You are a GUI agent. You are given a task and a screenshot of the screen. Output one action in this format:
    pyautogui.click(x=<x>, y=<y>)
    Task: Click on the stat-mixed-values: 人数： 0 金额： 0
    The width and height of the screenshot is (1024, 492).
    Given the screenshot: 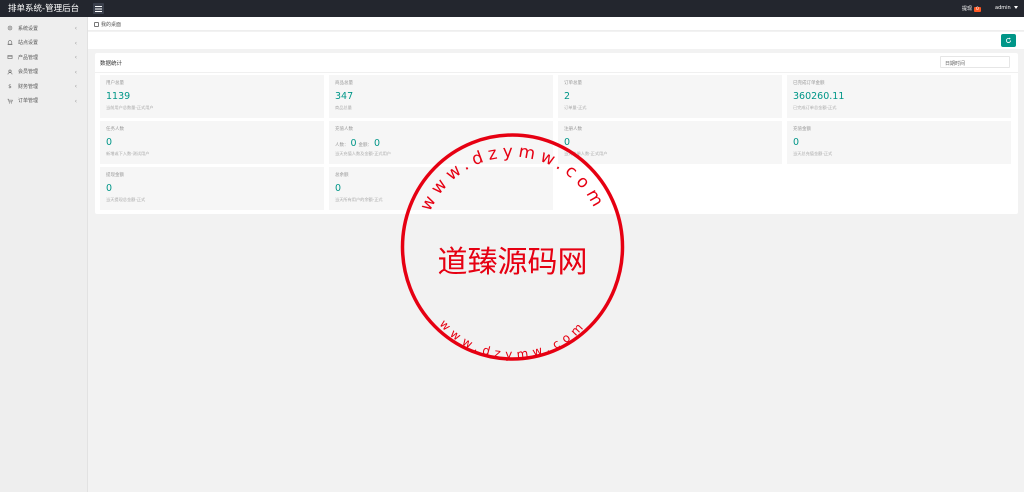 What is the action you would take?
    pyautogui.click(x=358, y=143)
    